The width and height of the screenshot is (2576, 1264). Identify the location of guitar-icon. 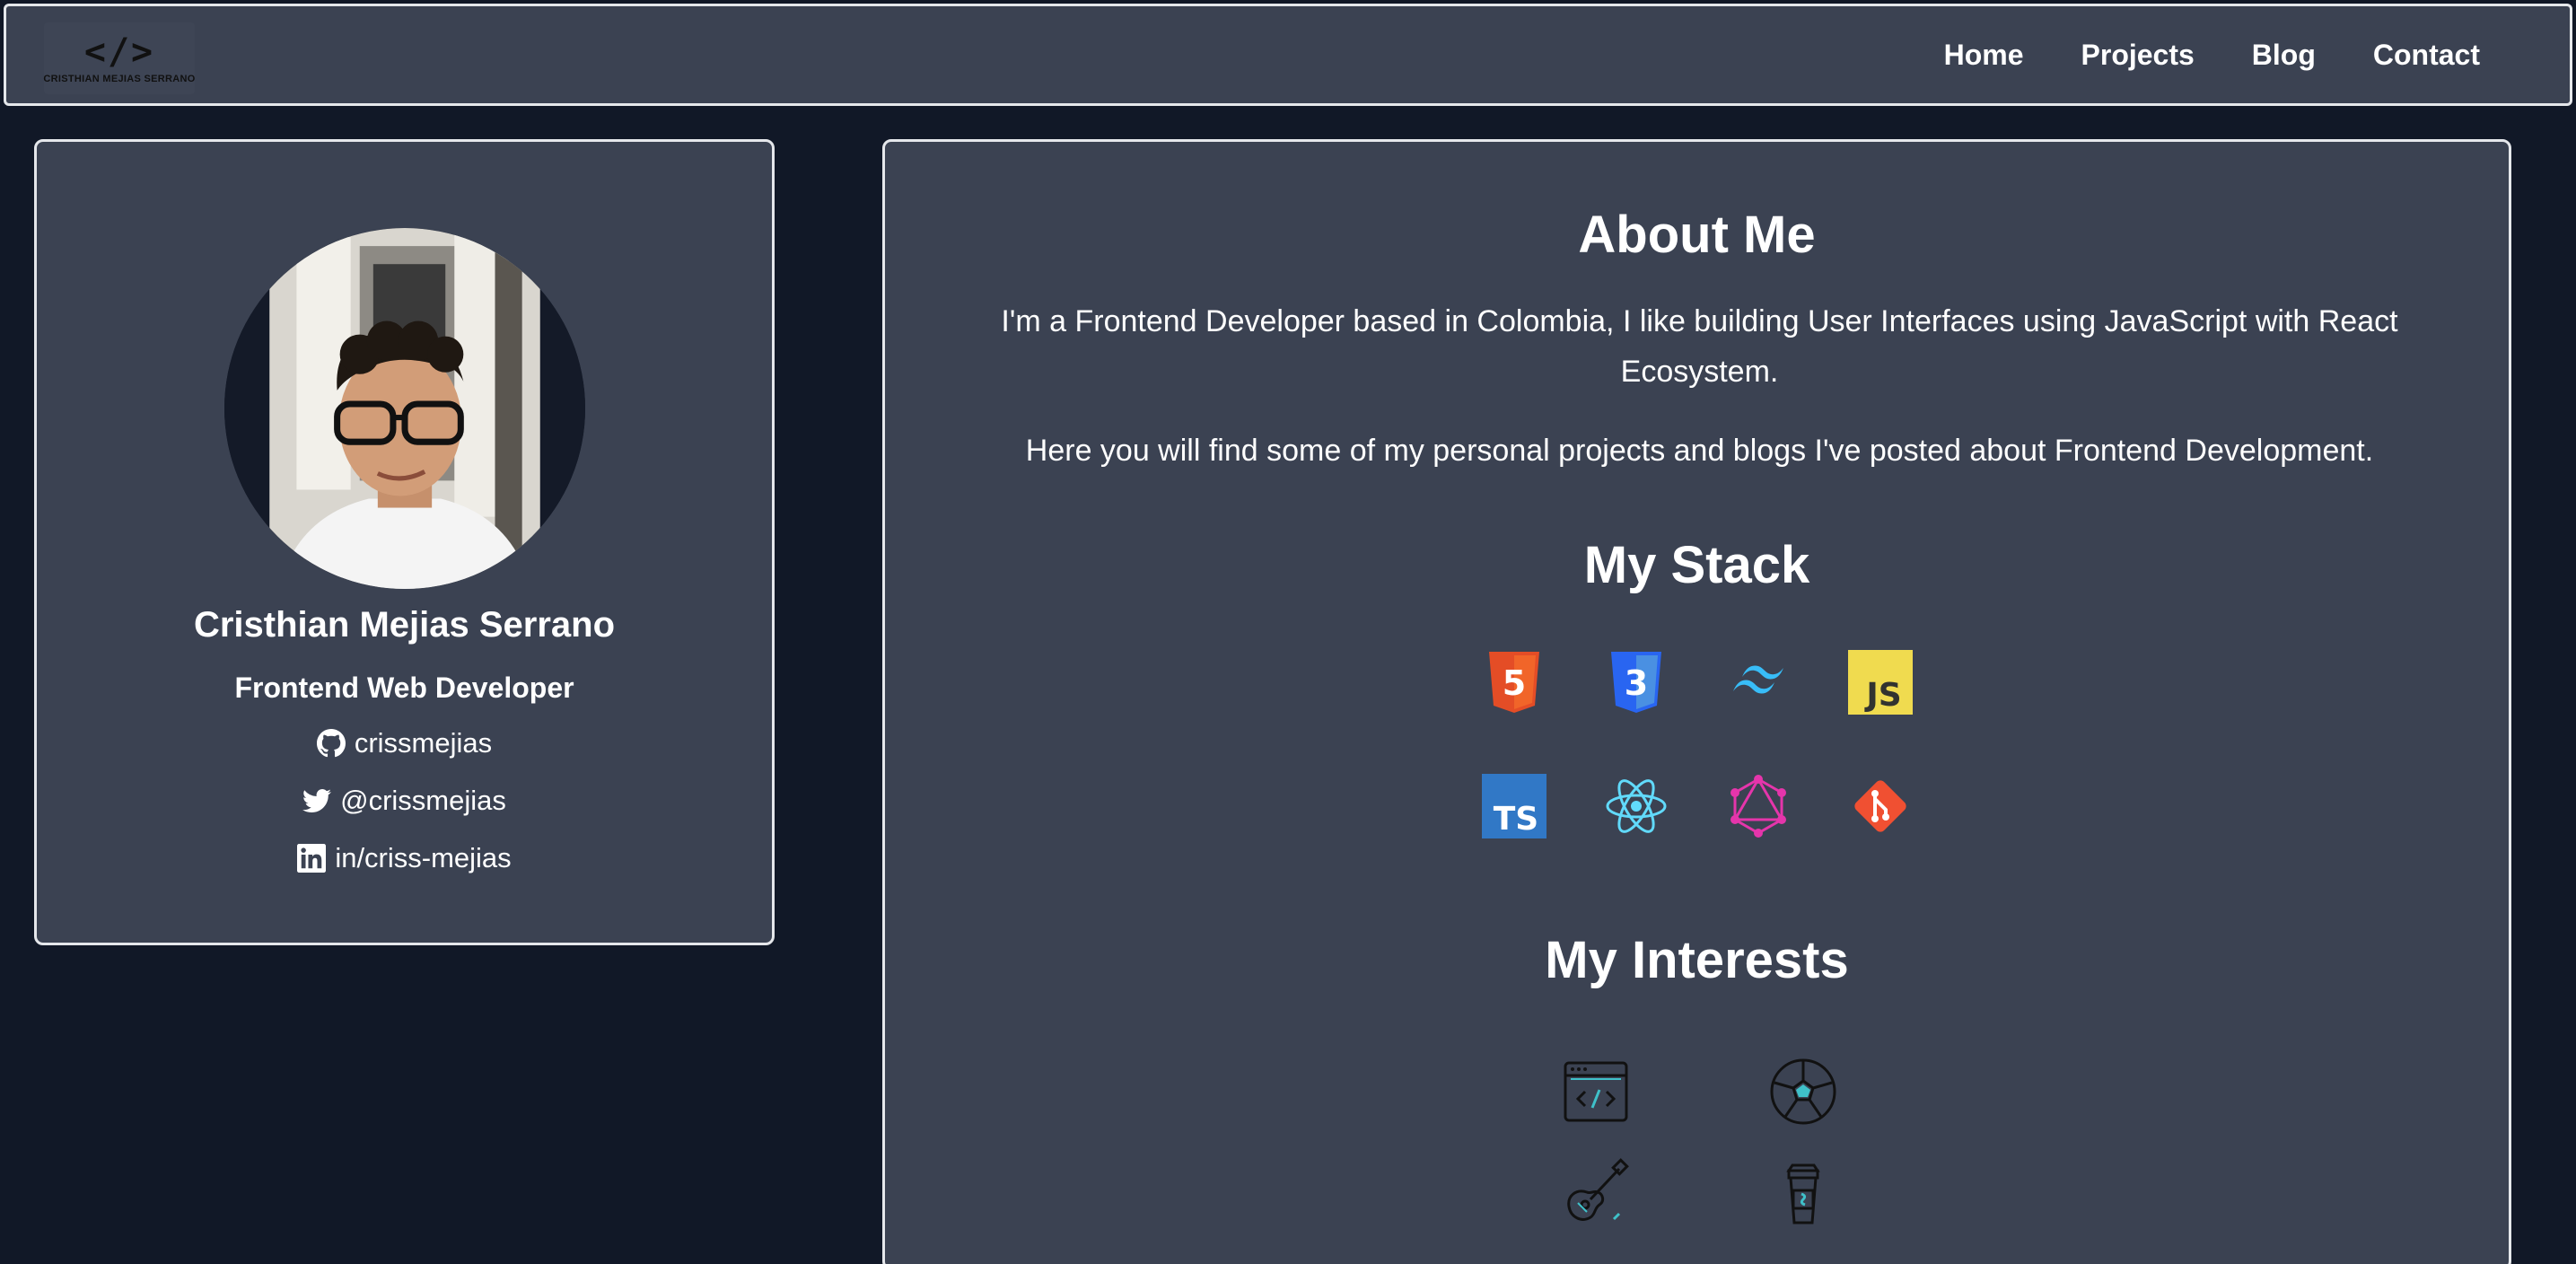
(1596, 1192).